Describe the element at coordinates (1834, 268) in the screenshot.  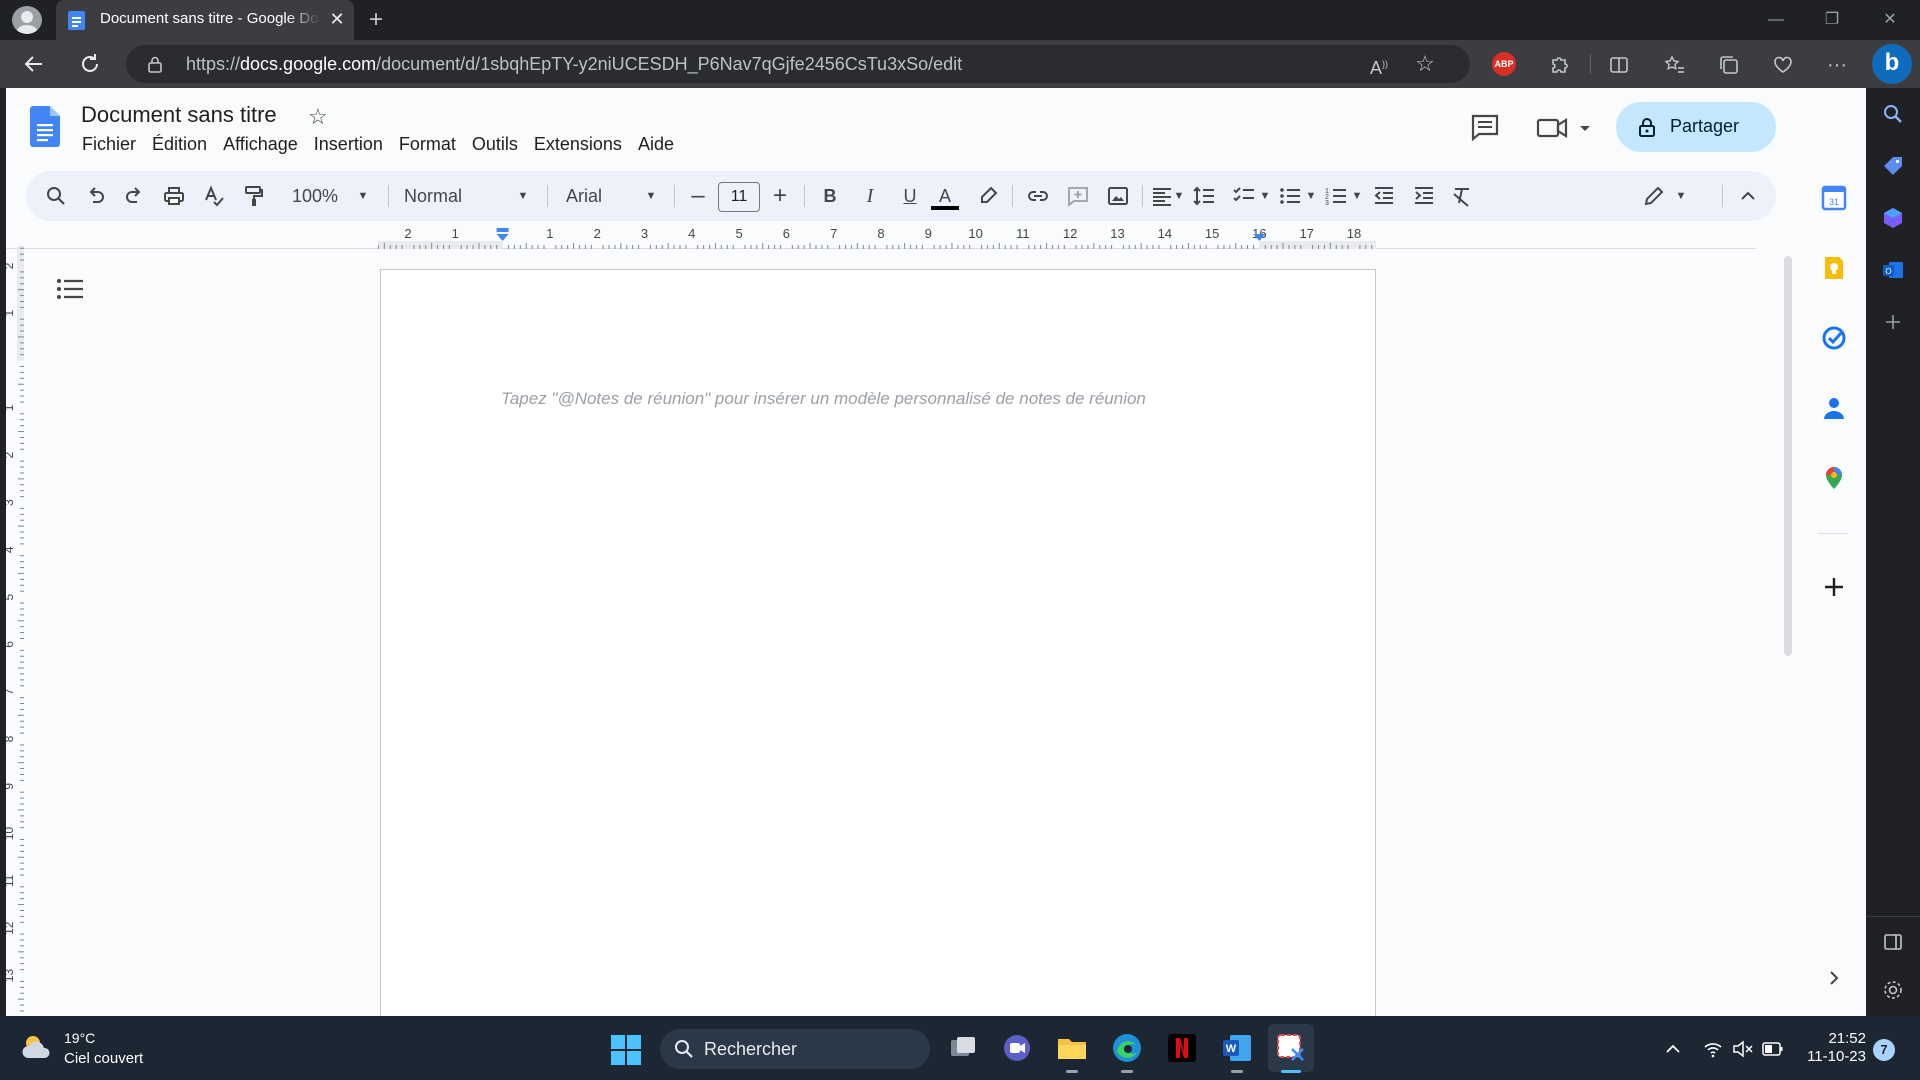
I see `google-keep-icon` at that location.